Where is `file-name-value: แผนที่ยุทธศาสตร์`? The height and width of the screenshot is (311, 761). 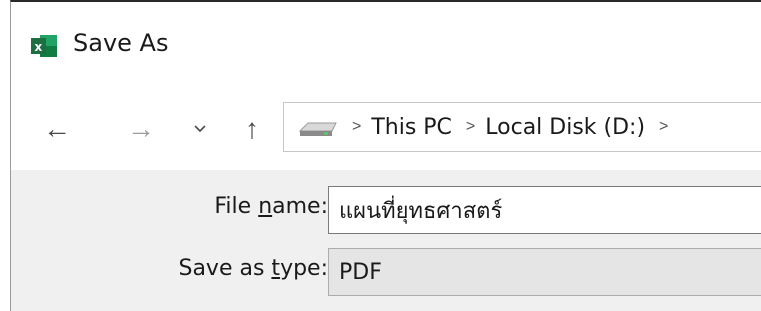
file-name-value: แผนที่ยุทธศาสตร์ is located at coordinates (421, 211).